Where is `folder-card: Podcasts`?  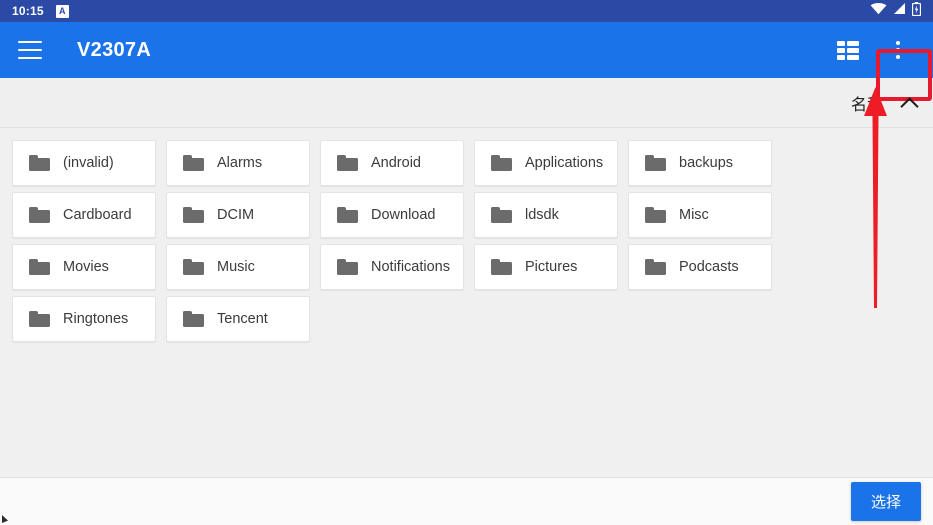
folder-card: Podcasts is located at coordinates (700, 267).